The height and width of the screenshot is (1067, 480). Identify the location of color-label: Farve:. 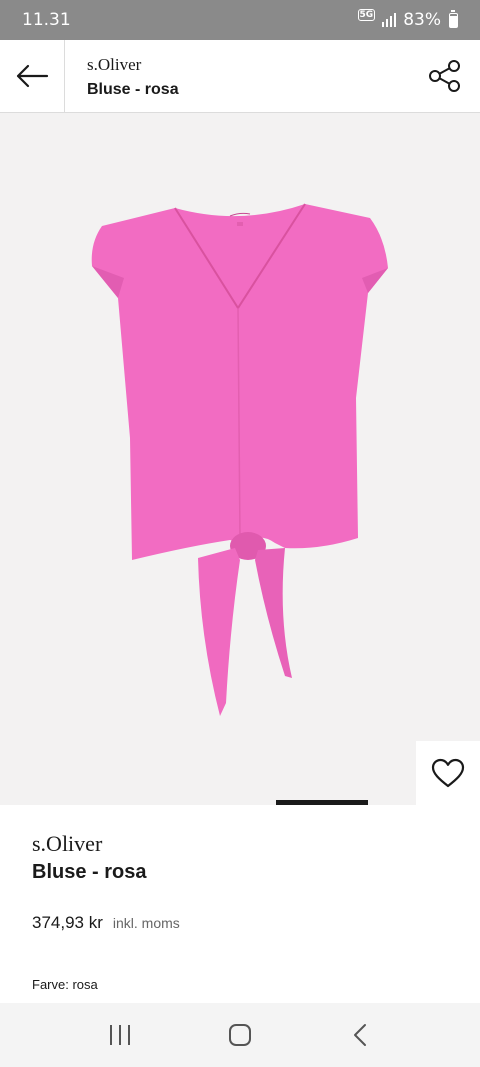
(50, 984).